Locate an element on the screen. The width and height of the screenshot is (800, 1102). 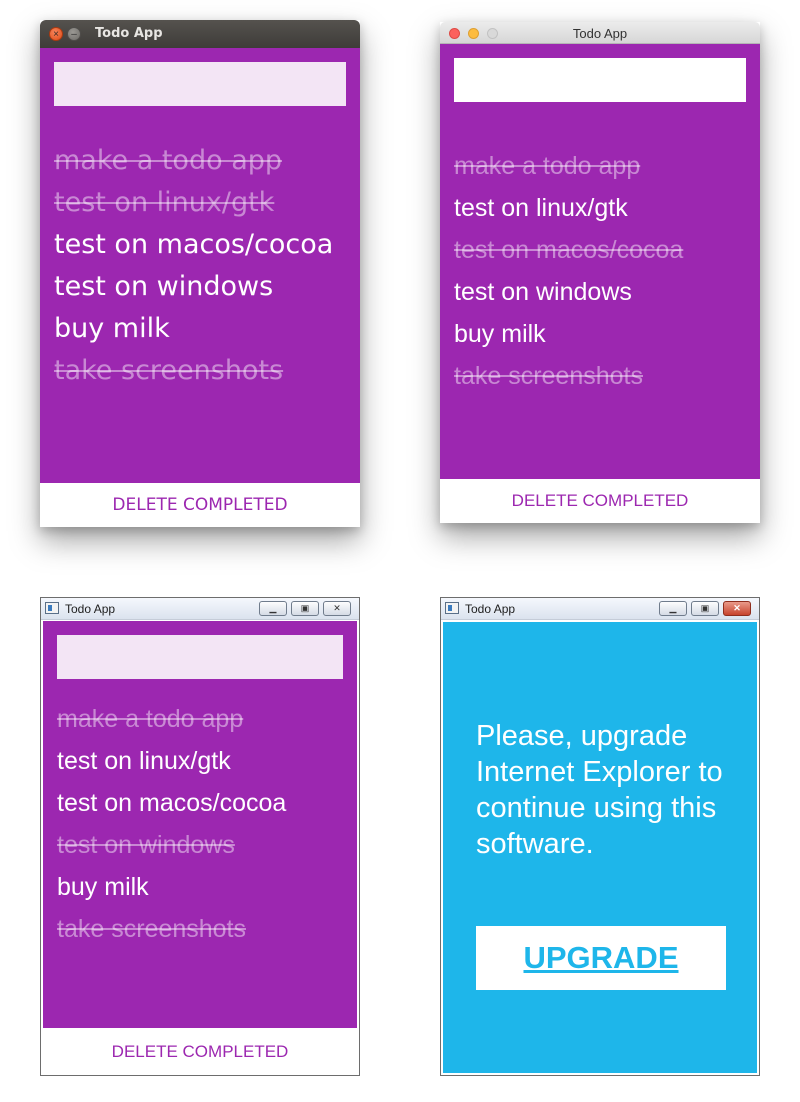
title-bar: × – Todo App is located at coordinates (200, 34).